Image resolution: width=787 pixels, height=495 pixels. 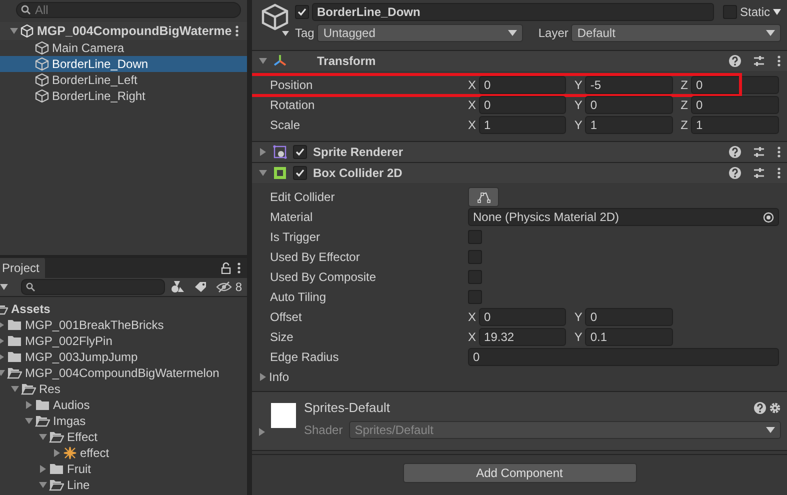 What do you see at coordinates (123, 437) in the screenshot?
I see `project-item: Effect` at bounding box center [123, 437].